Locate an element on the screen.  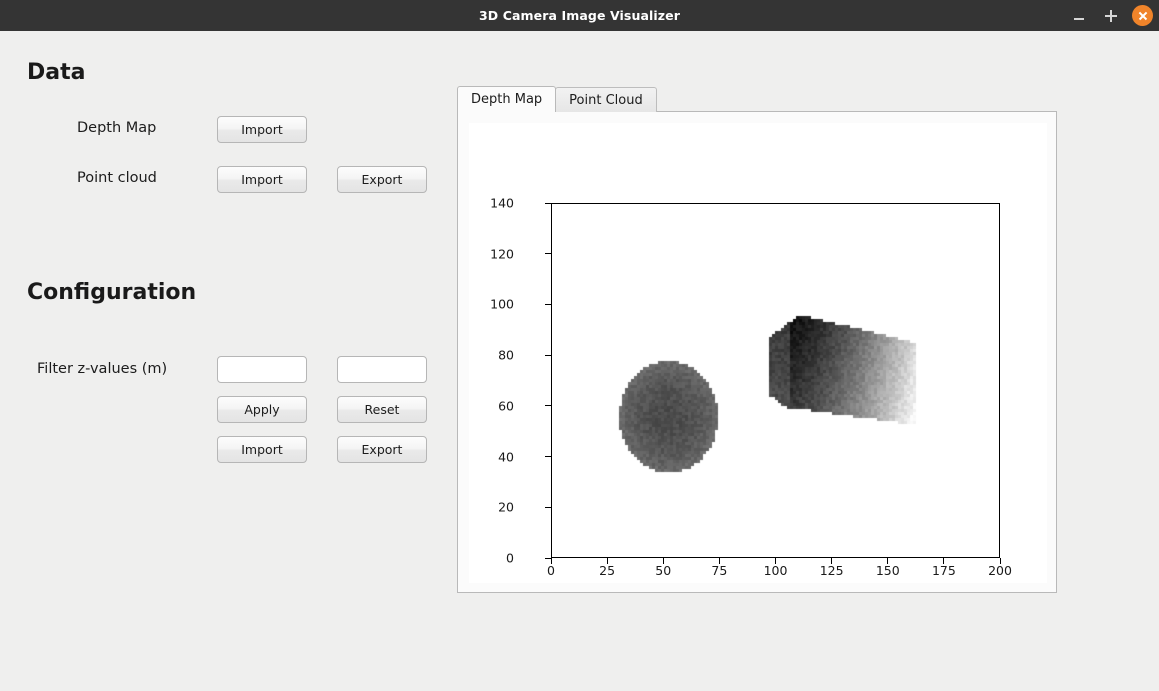
point-cloud-export-button: Export is located at coordinates (382, 179).